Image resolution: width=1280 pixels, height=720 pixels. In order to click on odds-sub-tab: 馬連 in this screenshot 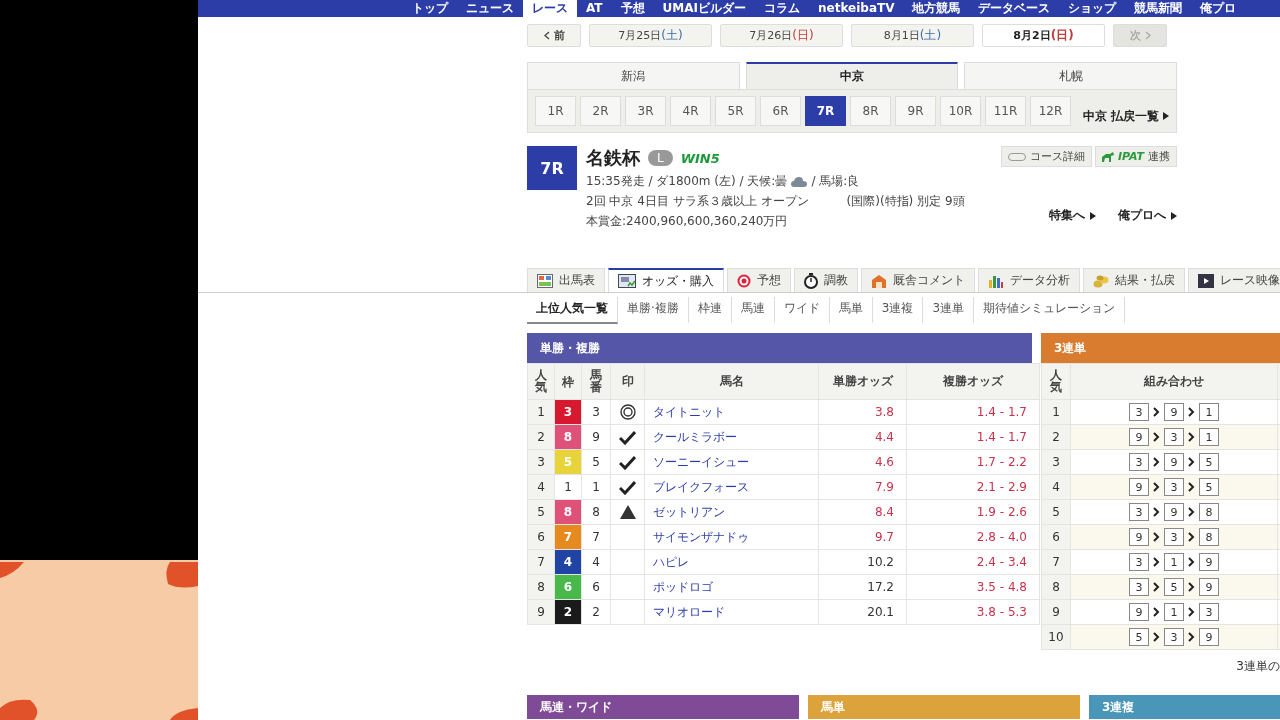, I will do `click(753, 310)`.